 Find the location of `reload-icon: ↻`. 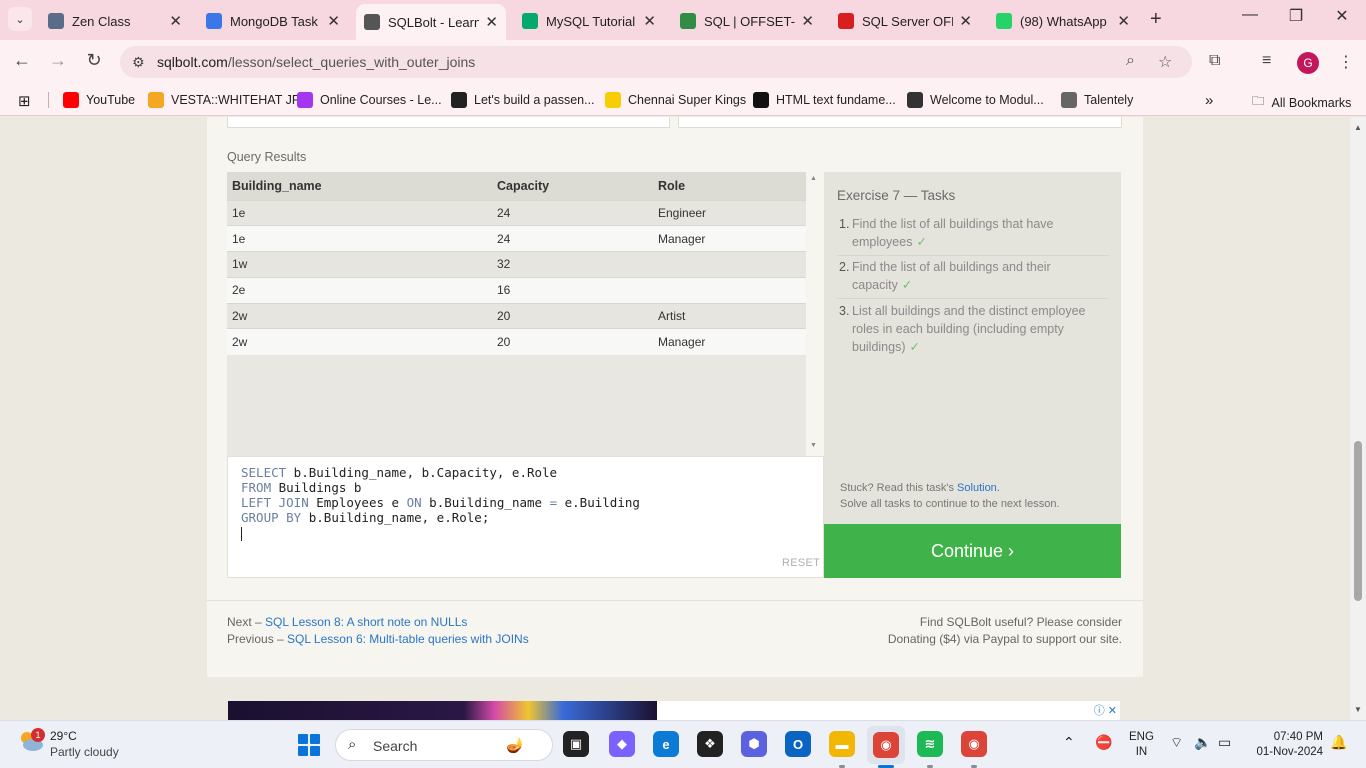

reload-icon: ↻ is located at coordinates (94, 60).